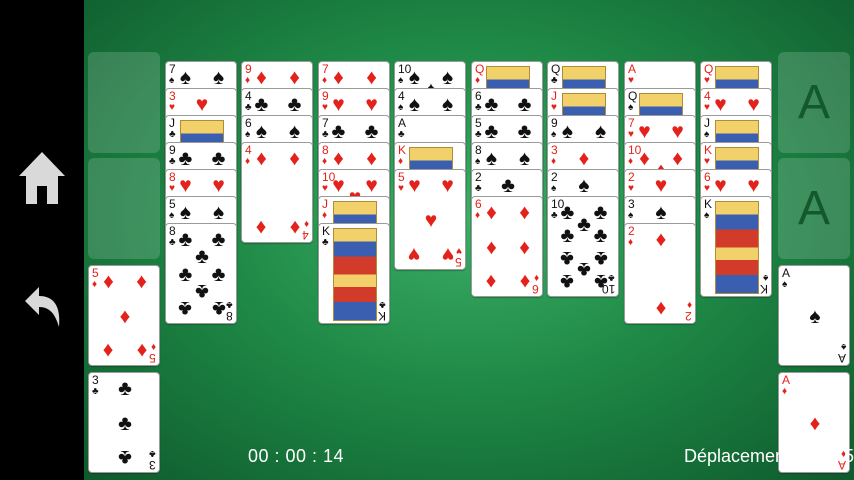  I want to click on tableau-card: ♥ ♥ ♥ ♥ ♥ 5 ♥ 5 ♥, so click(430, 219).